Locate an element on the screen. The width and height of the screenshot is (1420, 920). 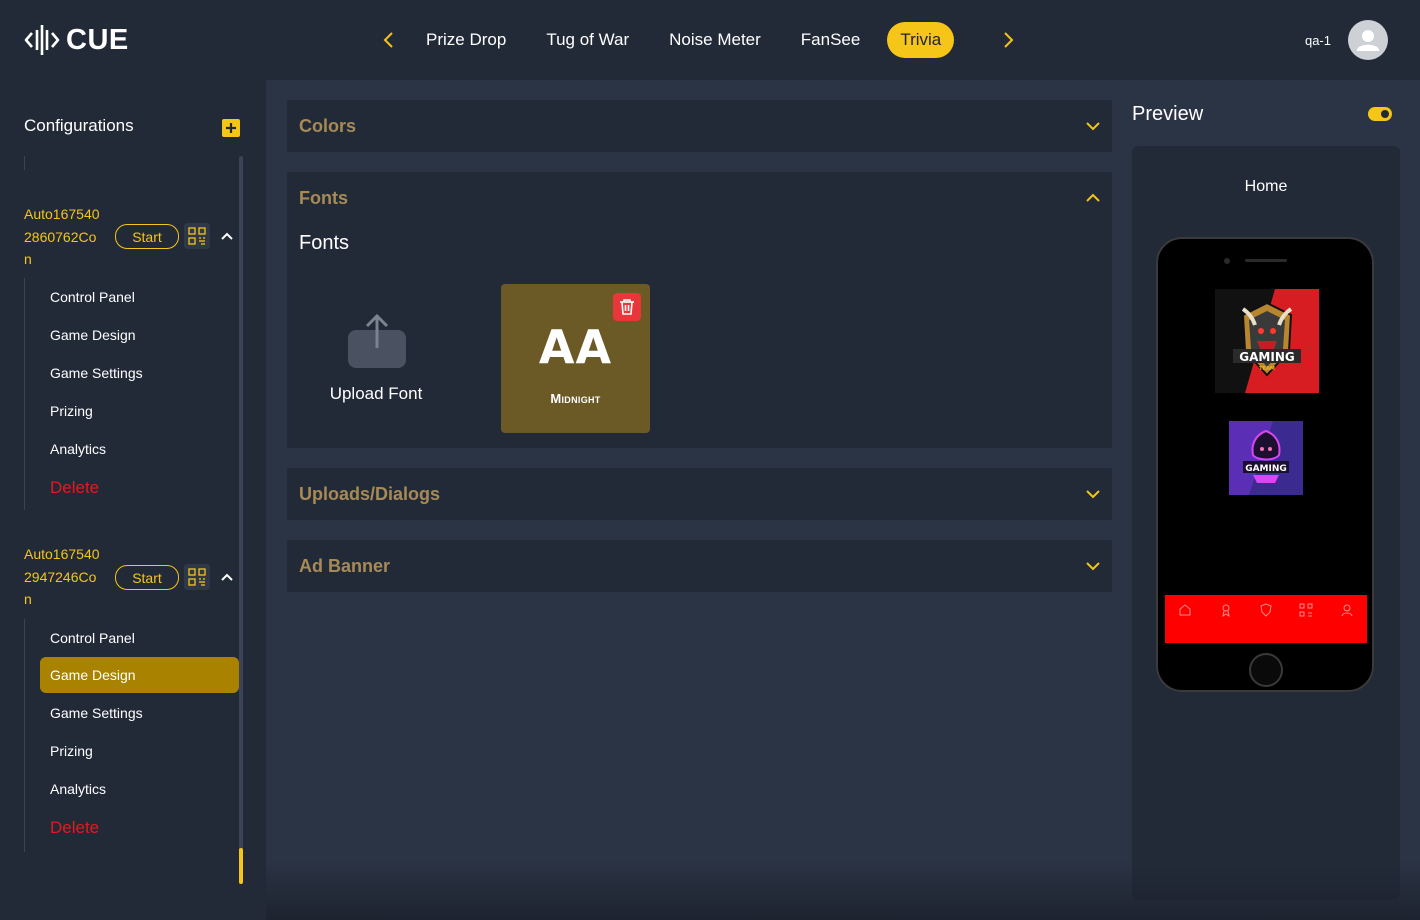
plus-icon is located at coordinates (231, 128).